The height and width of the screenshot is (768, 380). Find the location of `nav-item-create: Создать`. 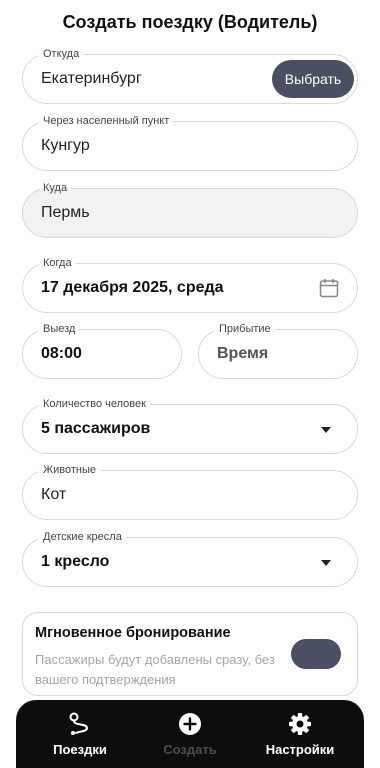

nav-item-create: Создать is located at coordinates (190, 734).